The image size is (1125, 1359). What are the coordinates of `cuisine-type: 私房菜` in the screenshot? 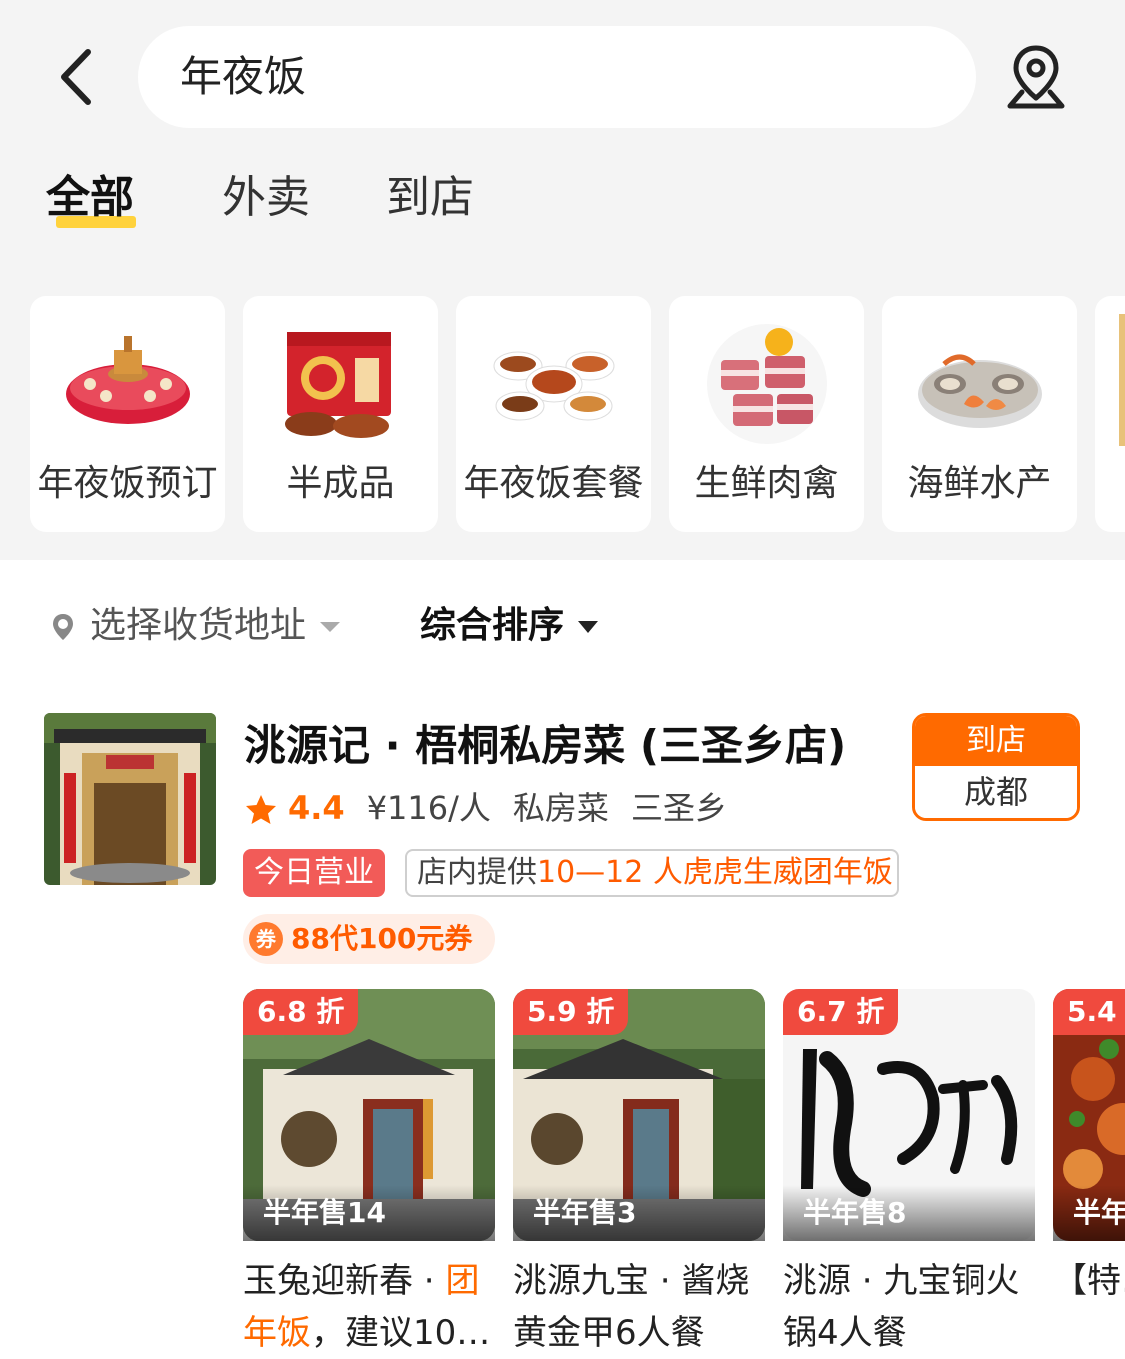 It's located at (560, 808).